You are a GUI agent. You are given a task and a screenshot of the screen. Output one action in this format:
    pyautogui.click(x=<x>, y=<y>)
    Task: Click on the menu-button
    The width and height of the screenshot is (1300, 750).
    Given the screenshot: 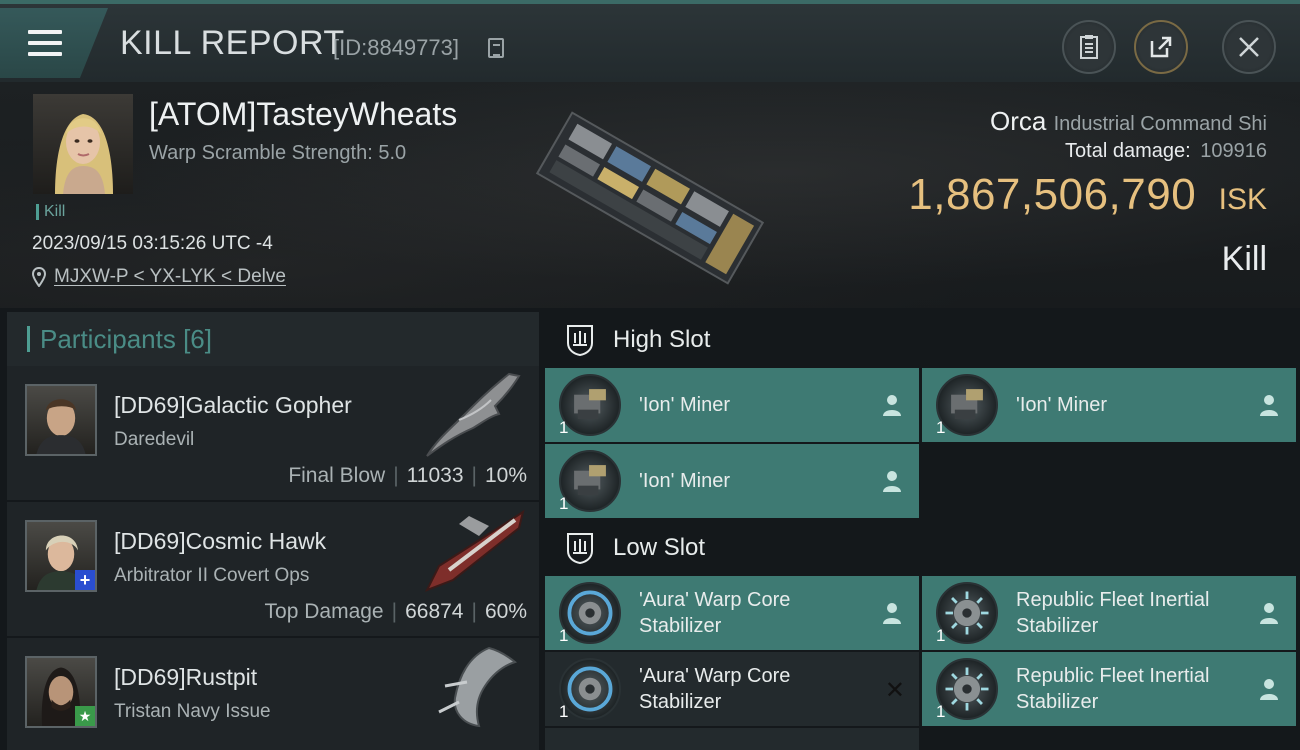 What is the action you would take?
    pyautogui.click(x=54, y=43)
    